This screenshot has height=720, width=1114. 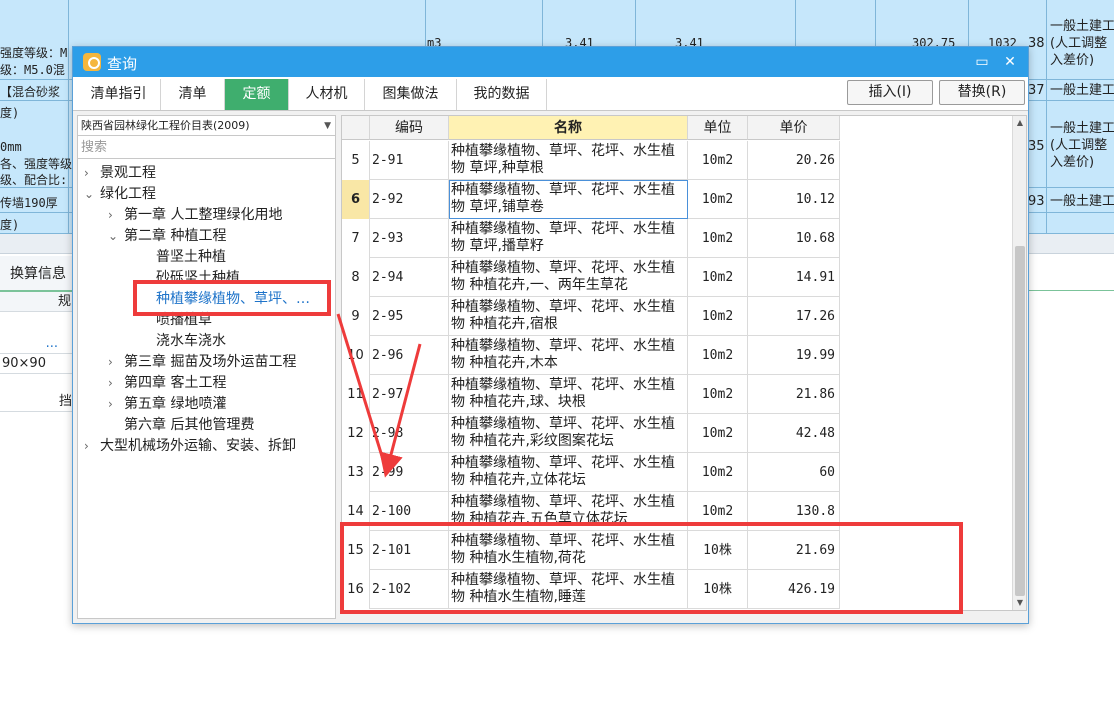 What do you see at coordinates (40, 274) in the screenshot?
I see `bg-tab-conversion-info: 换算信息` at bounding box center [40, 274].